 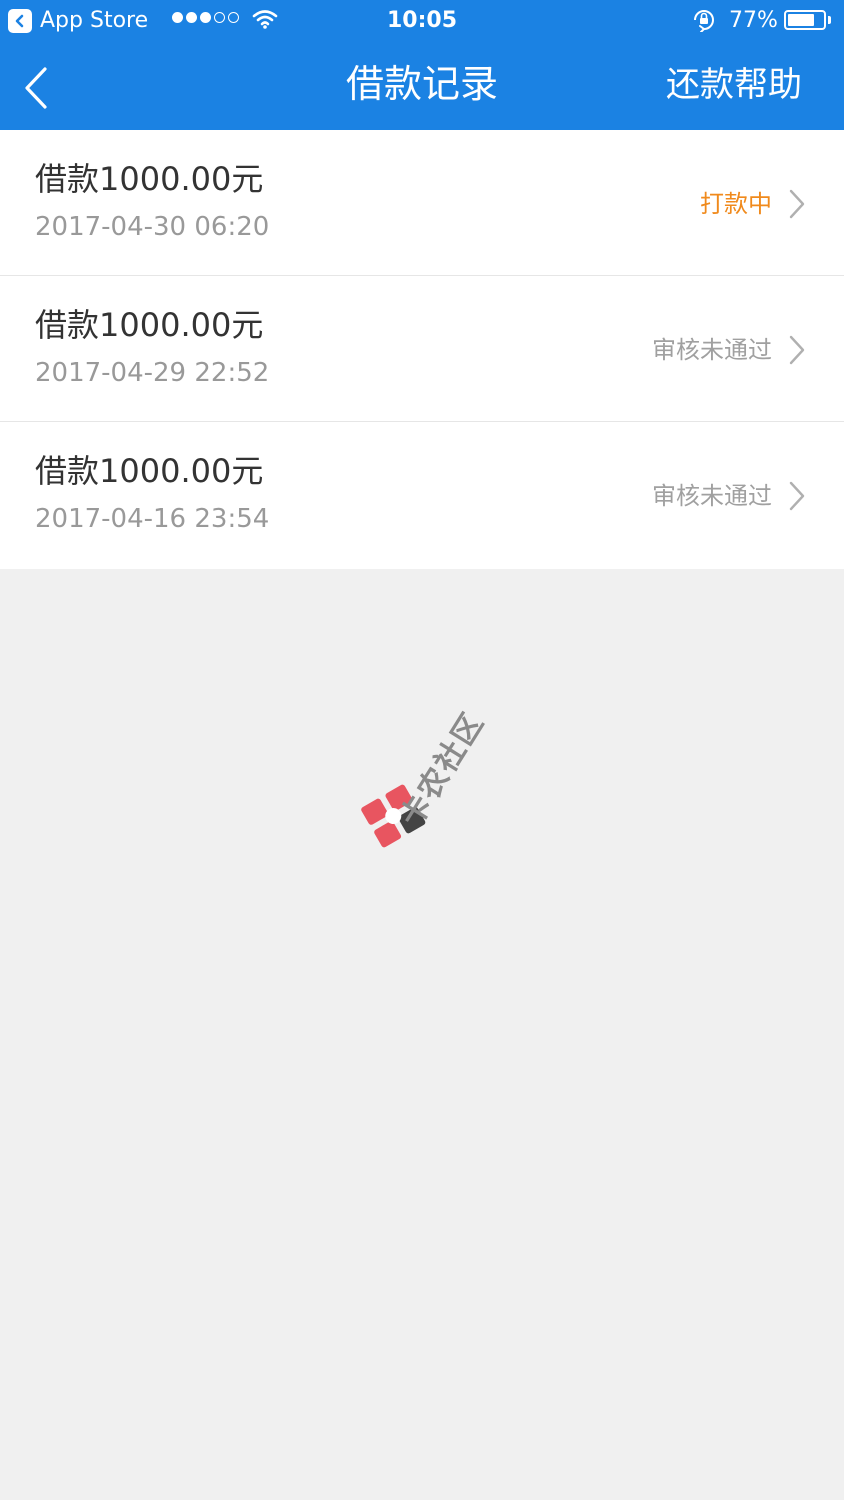 What do you see at coordinates (152, 519) in the screenshot?
I see `loan-date: 2017-04-16 23:54` at bounding box center [152, 519].